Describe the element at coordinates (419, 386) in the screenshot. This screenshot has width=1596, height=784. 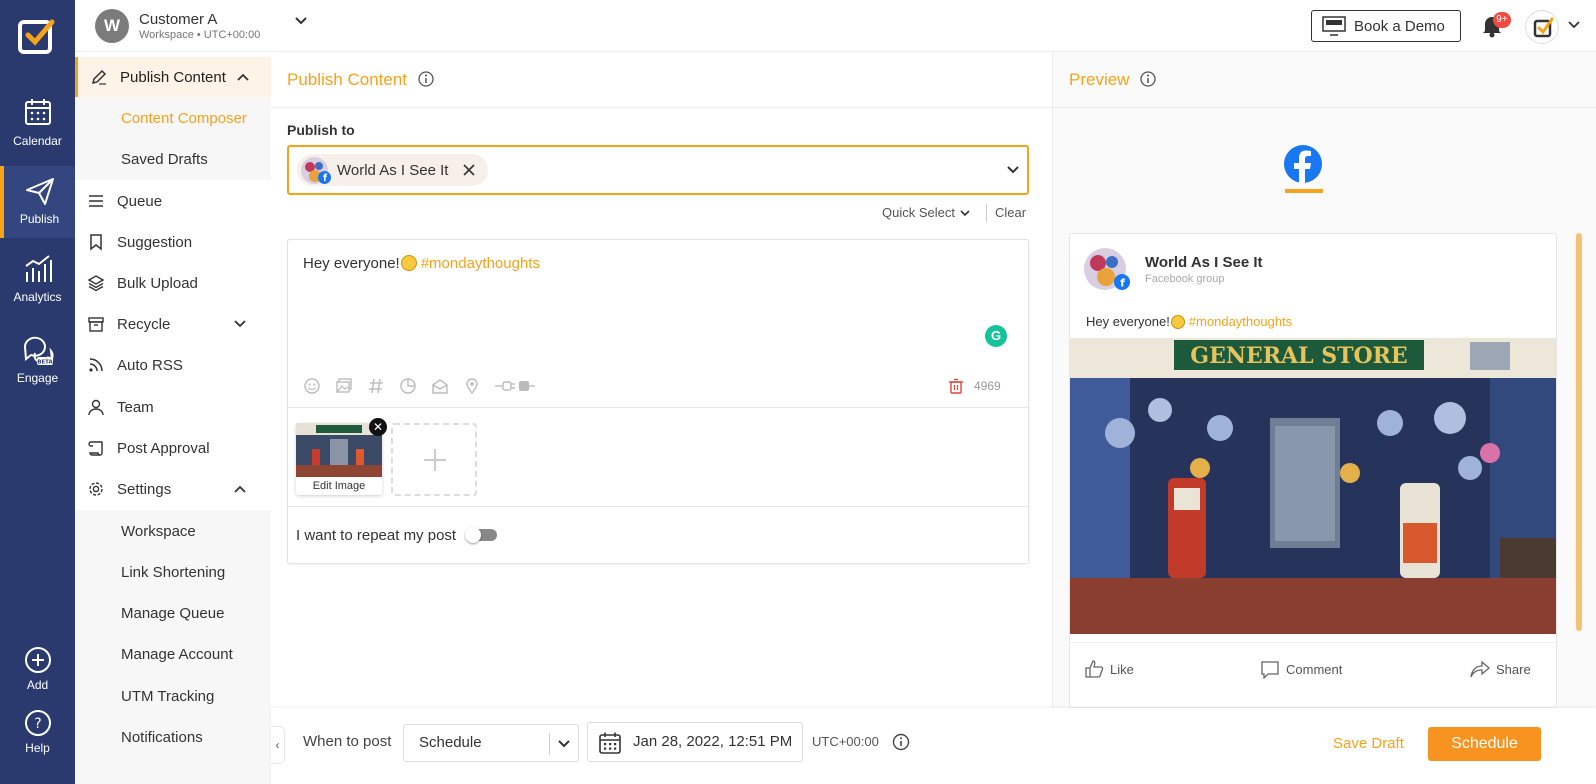
I see `composer-toolbar` at that location.